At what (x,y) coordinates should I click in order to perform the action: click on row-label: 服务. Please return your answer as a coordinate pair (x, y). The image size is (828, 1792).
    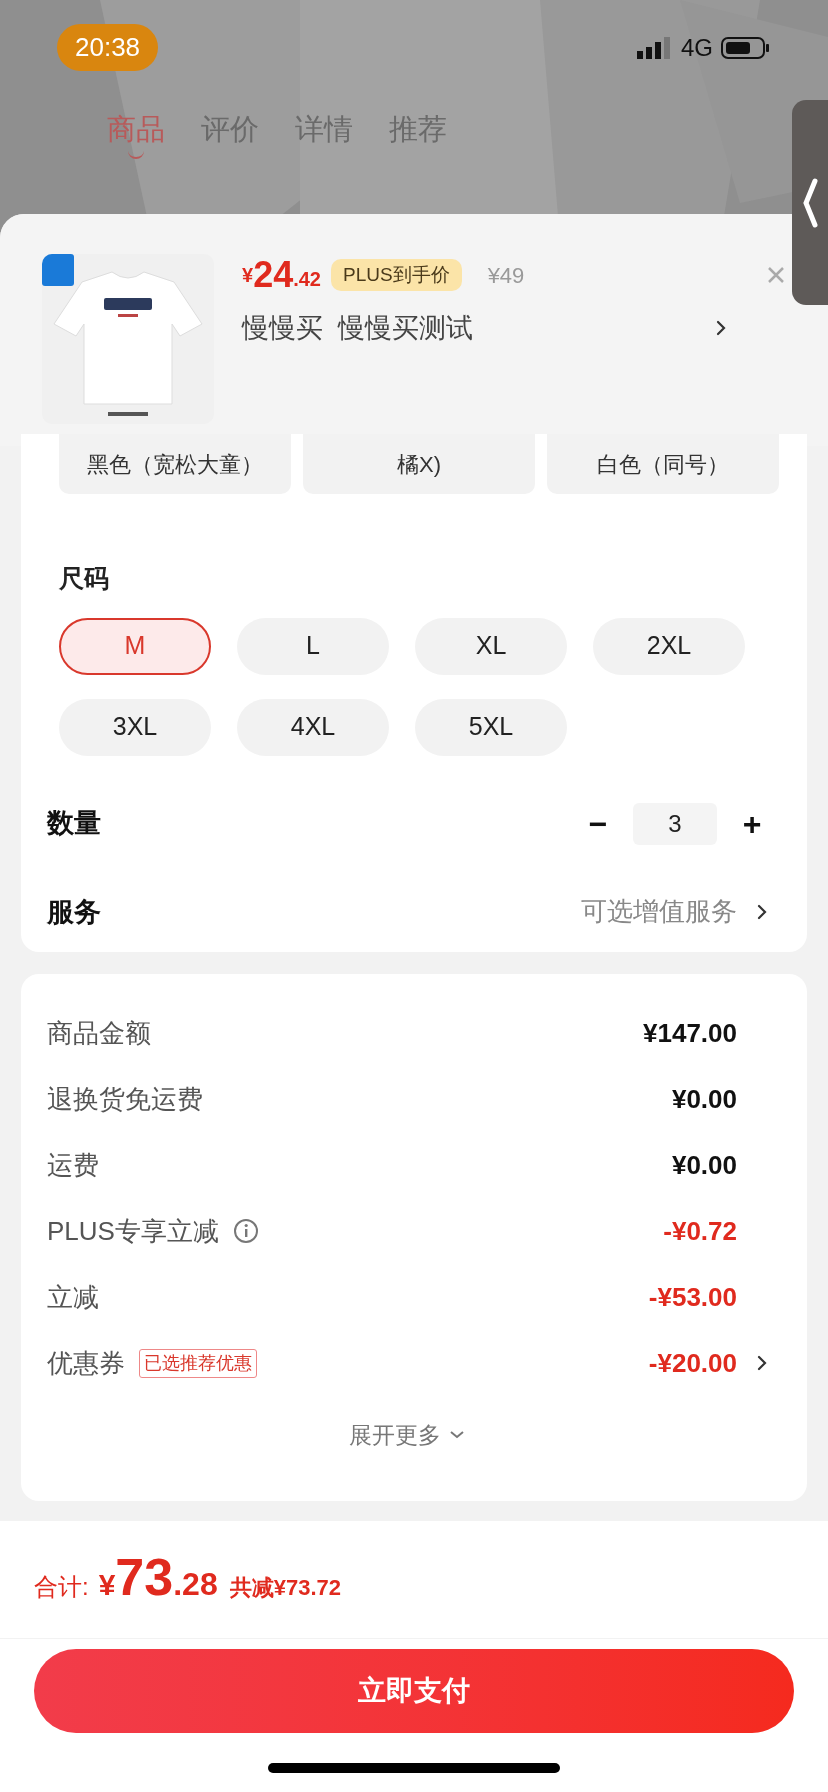
    Looking at the image, I should click on (74, 912).